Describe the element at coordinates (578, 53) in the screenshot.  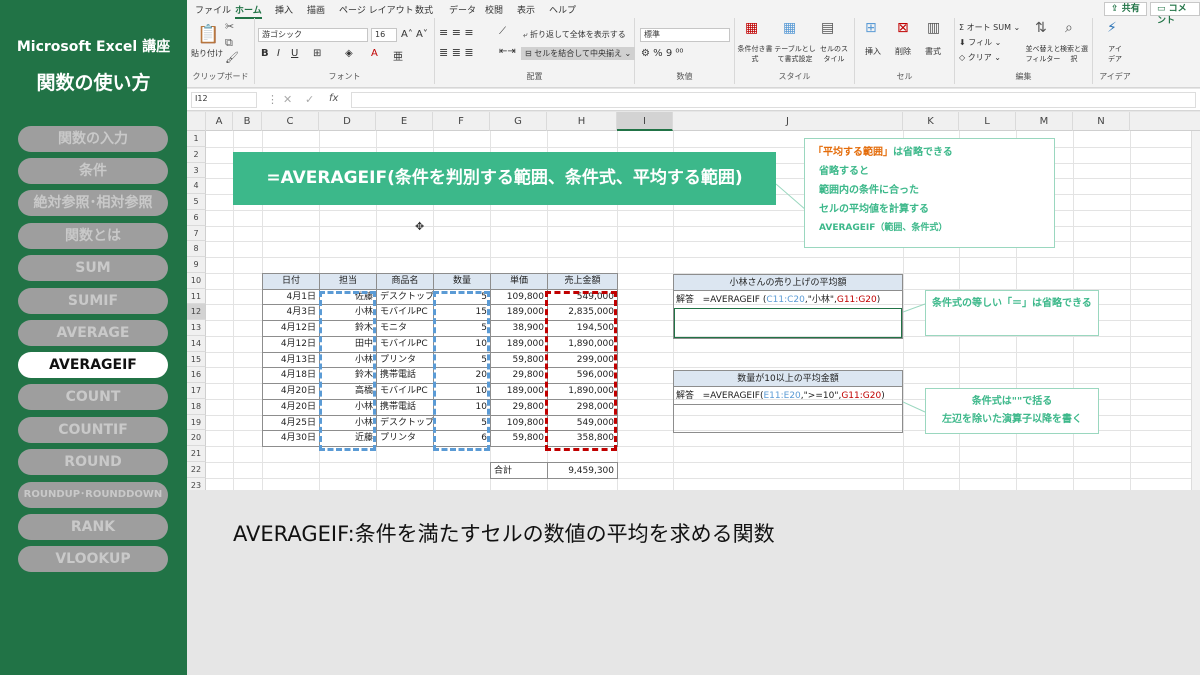
I see `merge-center-button: ⊟ セルを結合して中央揃え ⌄` at that location.